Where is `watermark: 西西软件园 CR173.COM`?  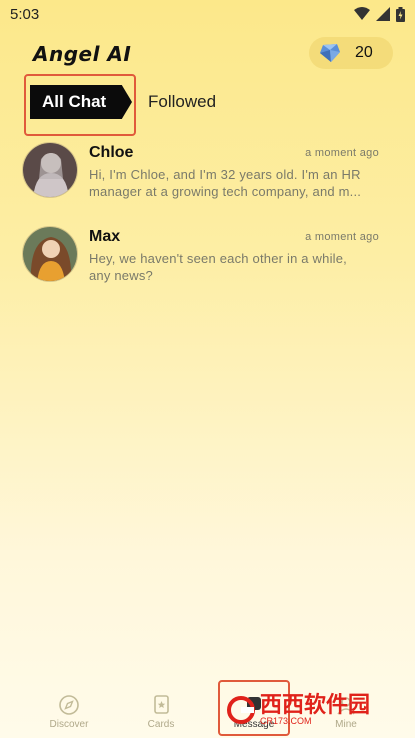 watermark: 西西软件园 CR173.COM is located at coordinates (311, 710).